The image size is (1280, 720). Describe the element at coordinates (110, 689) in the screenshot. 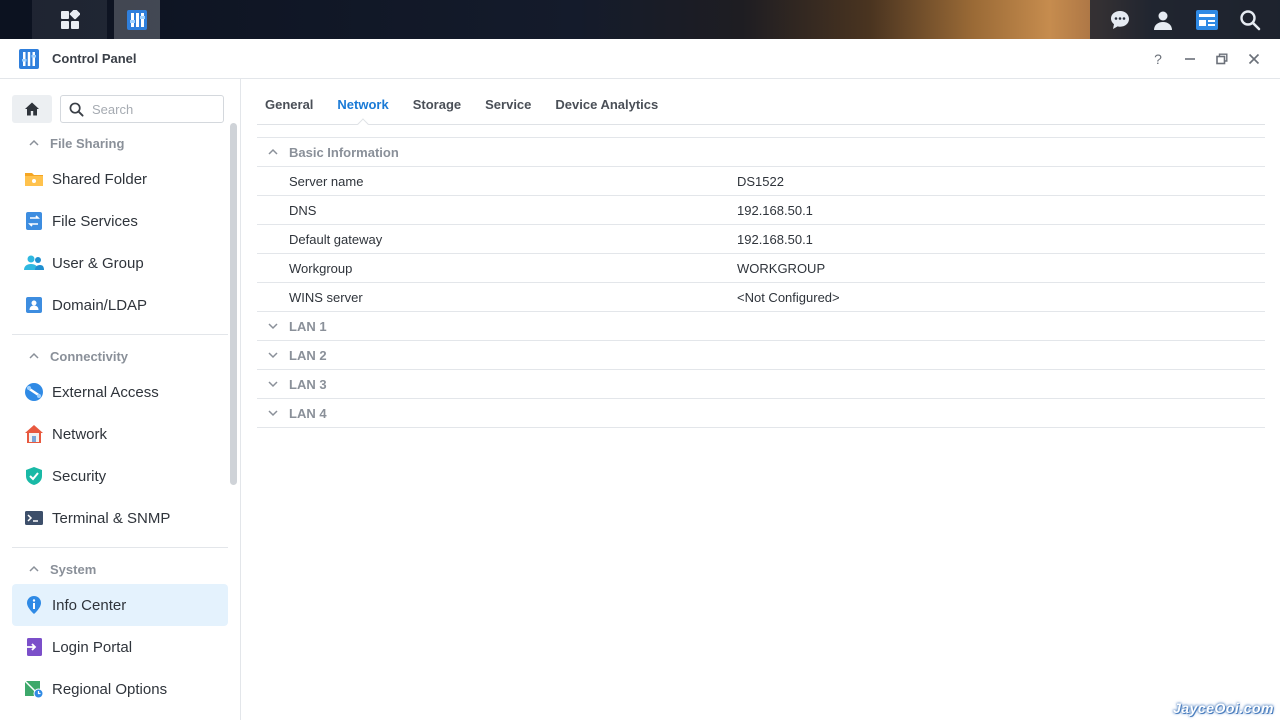

I see `sidebar-item-label: Regional Options` at that location.